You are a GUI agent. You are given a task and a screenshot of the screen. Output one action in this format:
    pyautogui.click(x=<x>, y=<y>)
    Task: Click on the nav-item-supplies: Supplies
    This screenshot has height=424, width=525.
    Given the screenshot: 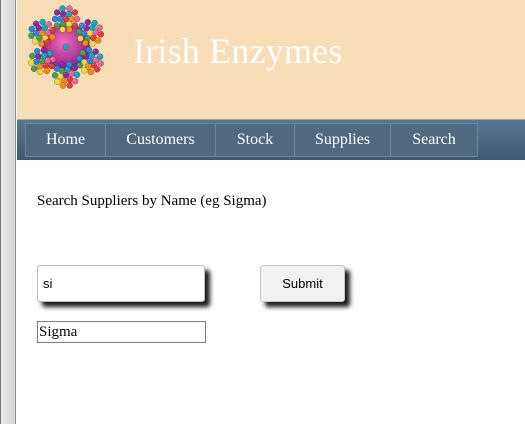 What is the action you would take?
    pyautogui.click(x=343, y=140)
    